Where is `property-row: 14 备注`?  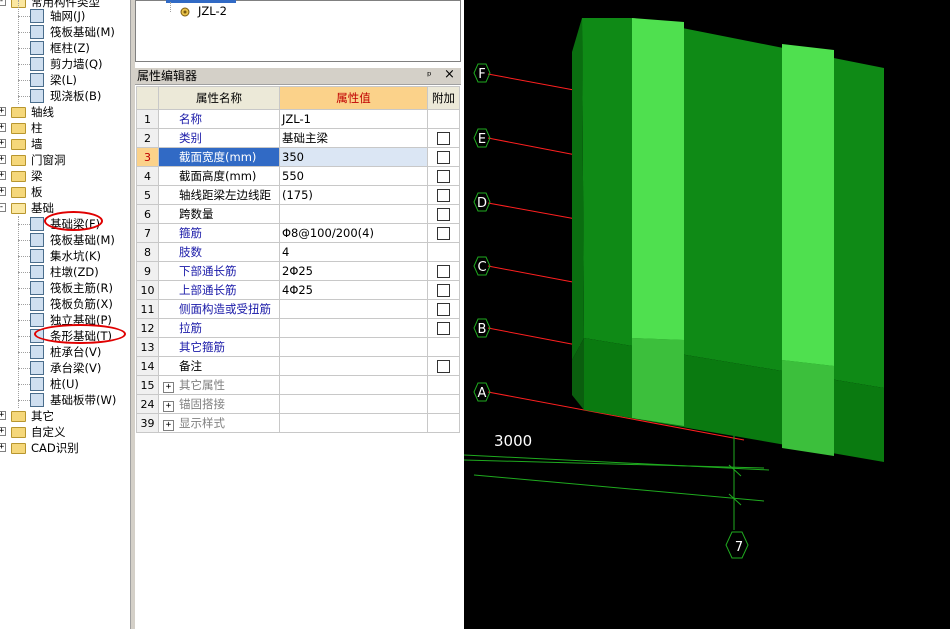
property-row: 14 备注 is located at coordinates (298, 366).